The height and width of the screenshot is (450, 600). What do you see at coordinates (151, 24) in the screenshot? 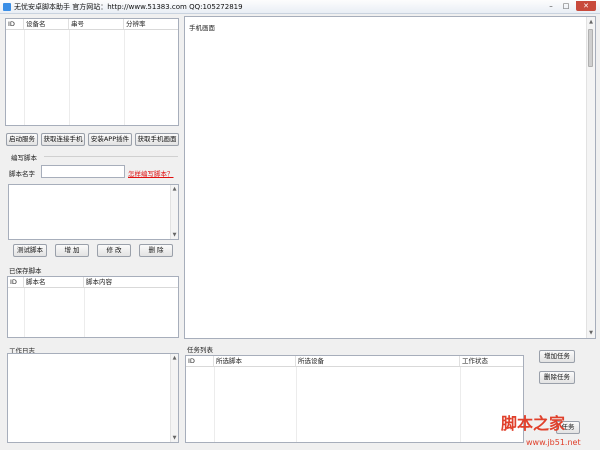
I see `column-resolution: 分辨率` at bounding box center [151, 24].